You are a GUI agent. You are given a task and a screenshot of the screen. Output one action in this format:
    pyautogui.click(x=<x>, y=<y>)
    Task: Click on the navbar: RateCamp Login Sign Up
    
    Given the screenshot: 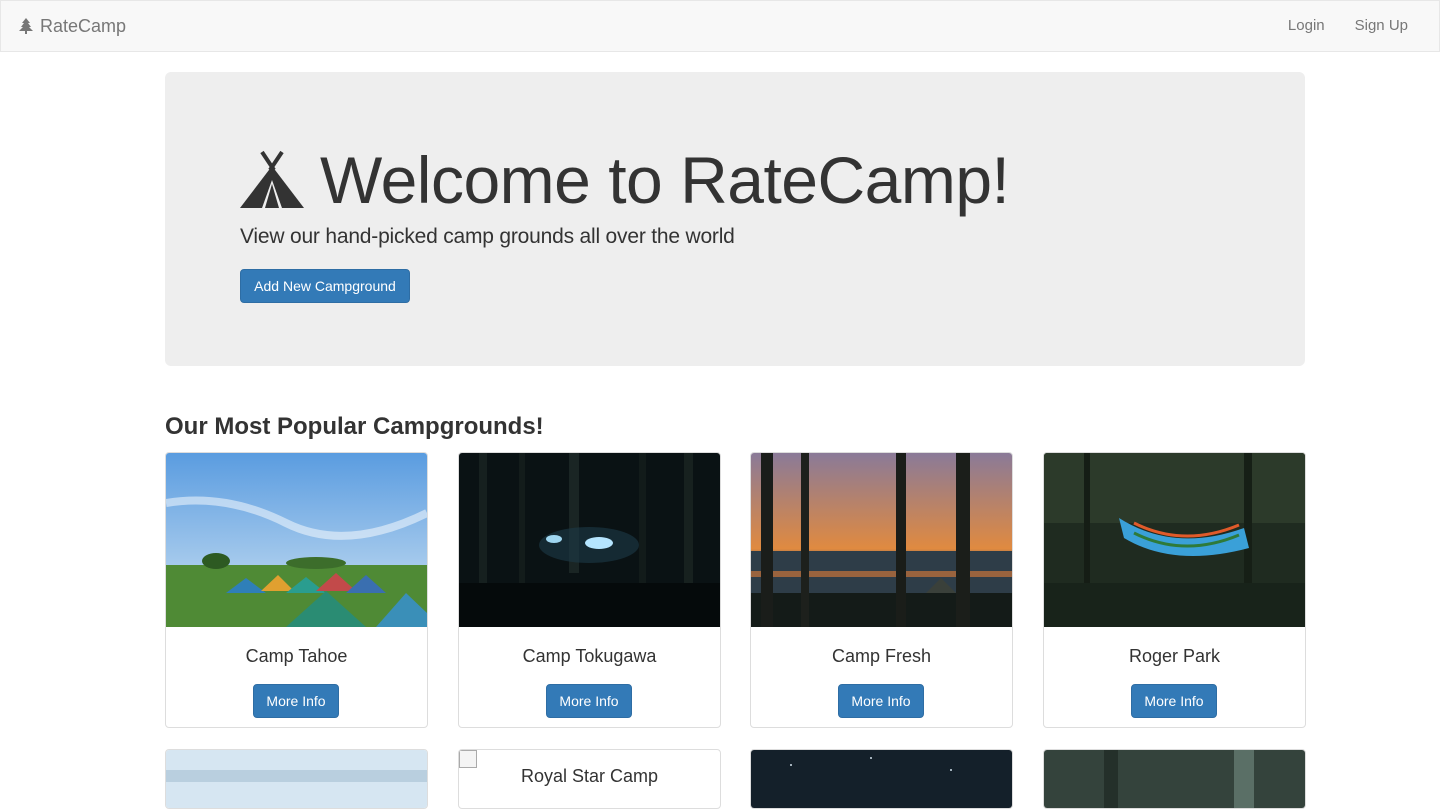 What is the action you would take?
    pyautogui.click(x=720, y=26)
    